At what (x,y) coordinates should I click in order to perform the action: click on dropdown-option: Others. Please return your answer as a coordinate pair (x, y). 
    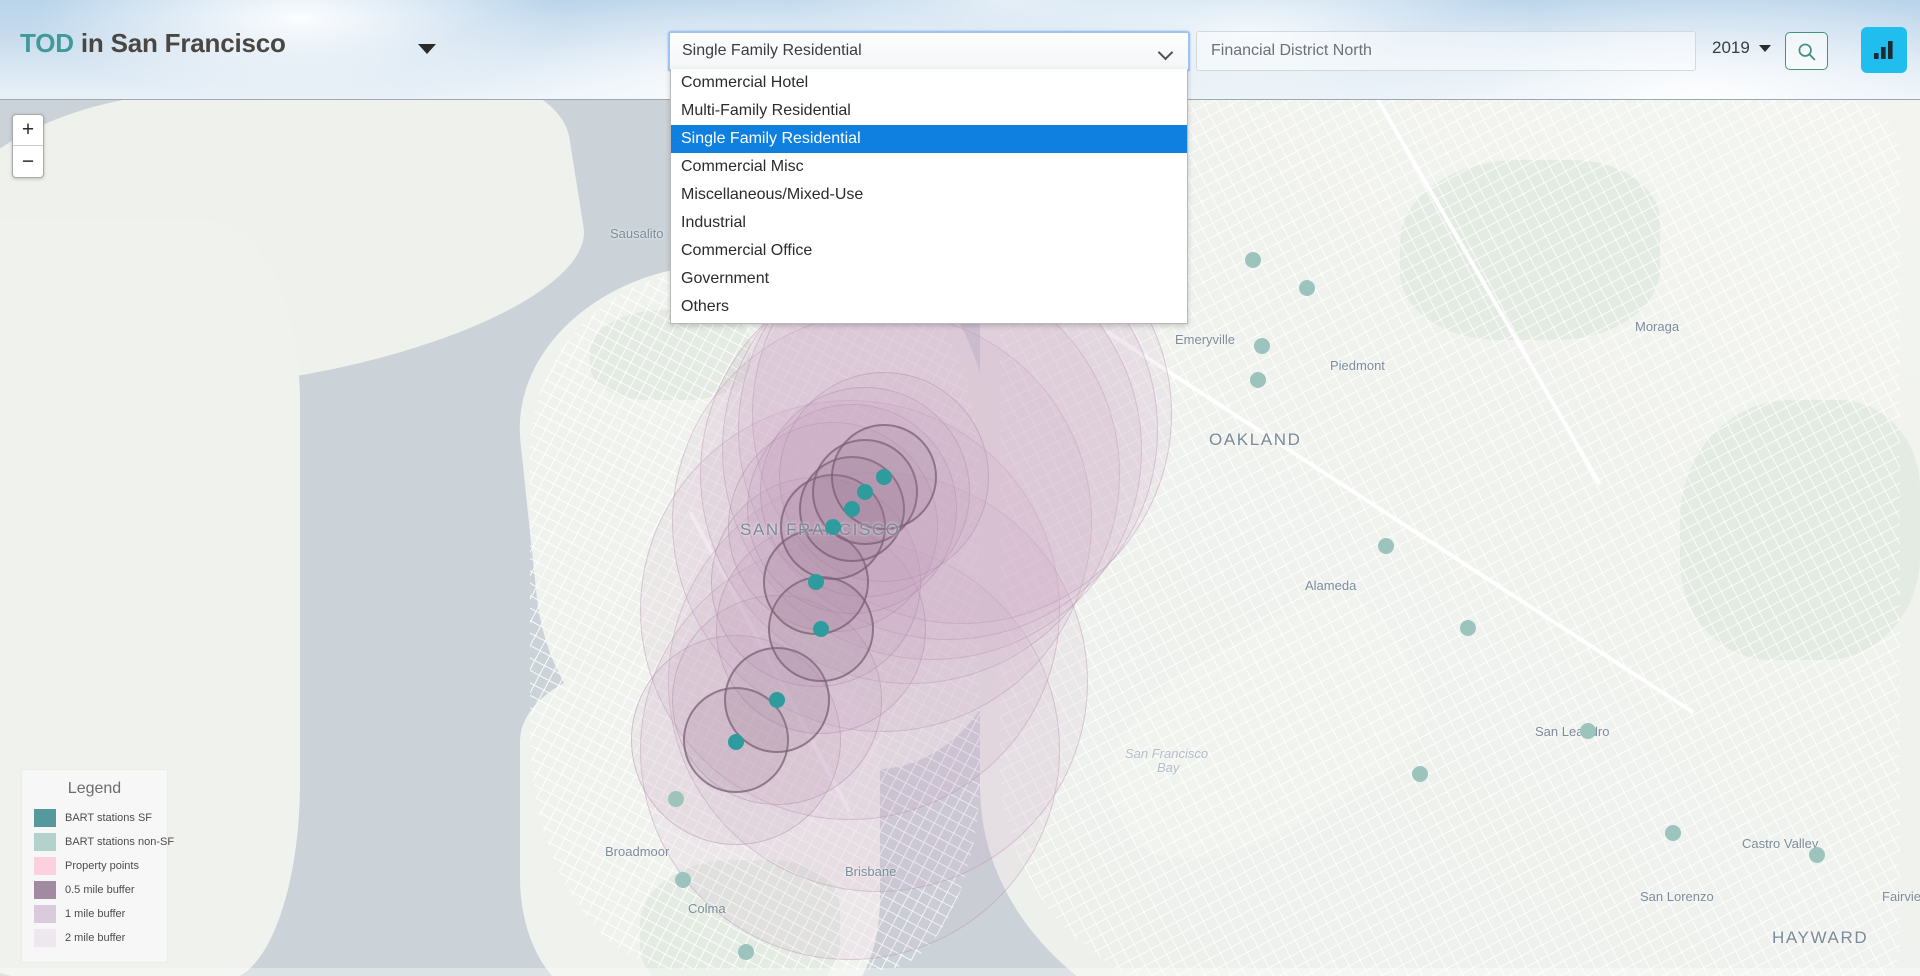
    Looking at the image, I should click on (929, 307).